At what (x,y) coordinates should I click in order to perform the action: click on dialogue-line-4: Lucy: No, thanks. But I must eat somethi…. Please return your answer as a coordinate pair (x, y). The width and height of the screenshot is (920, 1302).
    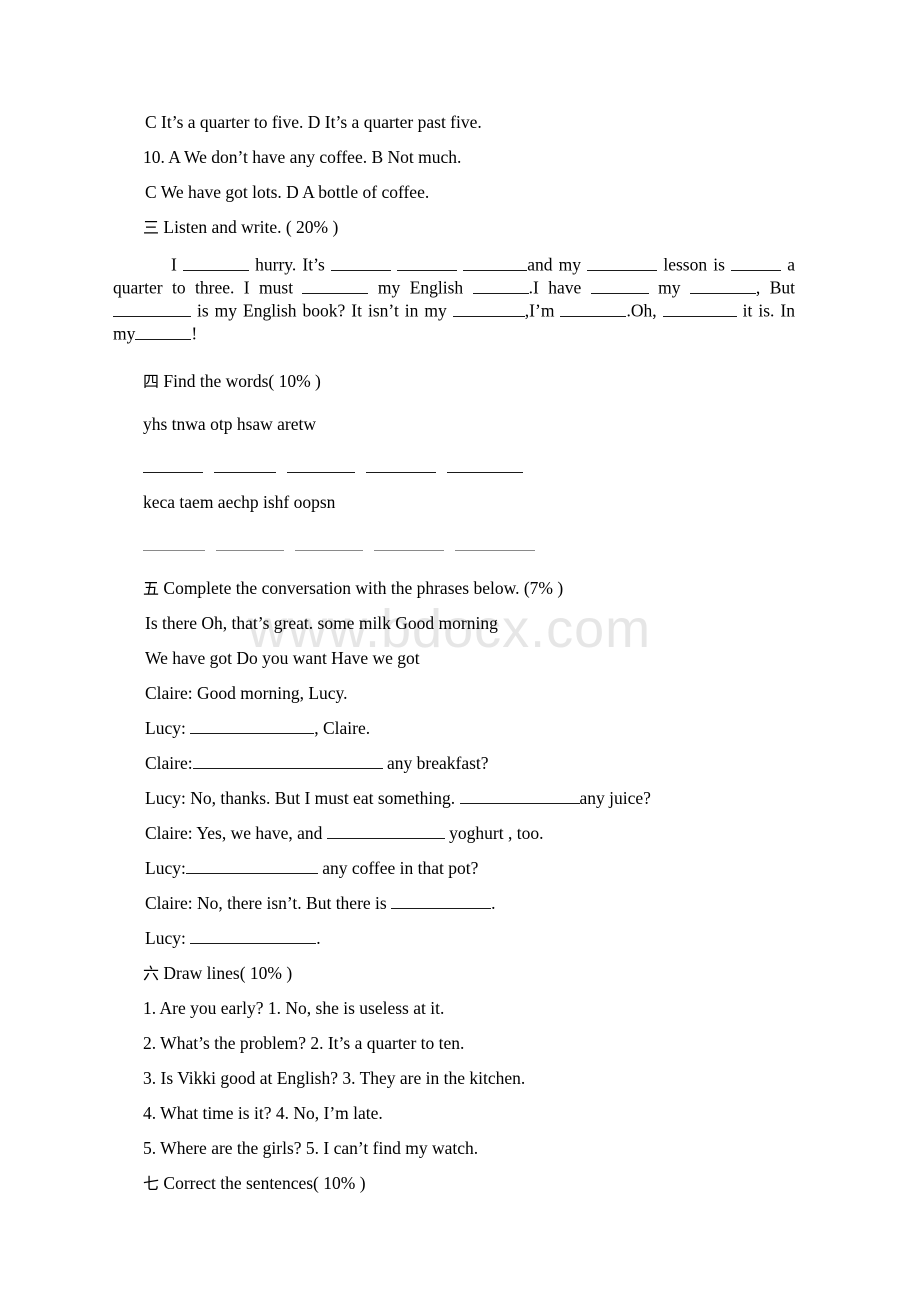
    Looking at the image, I should click on (460, 798).